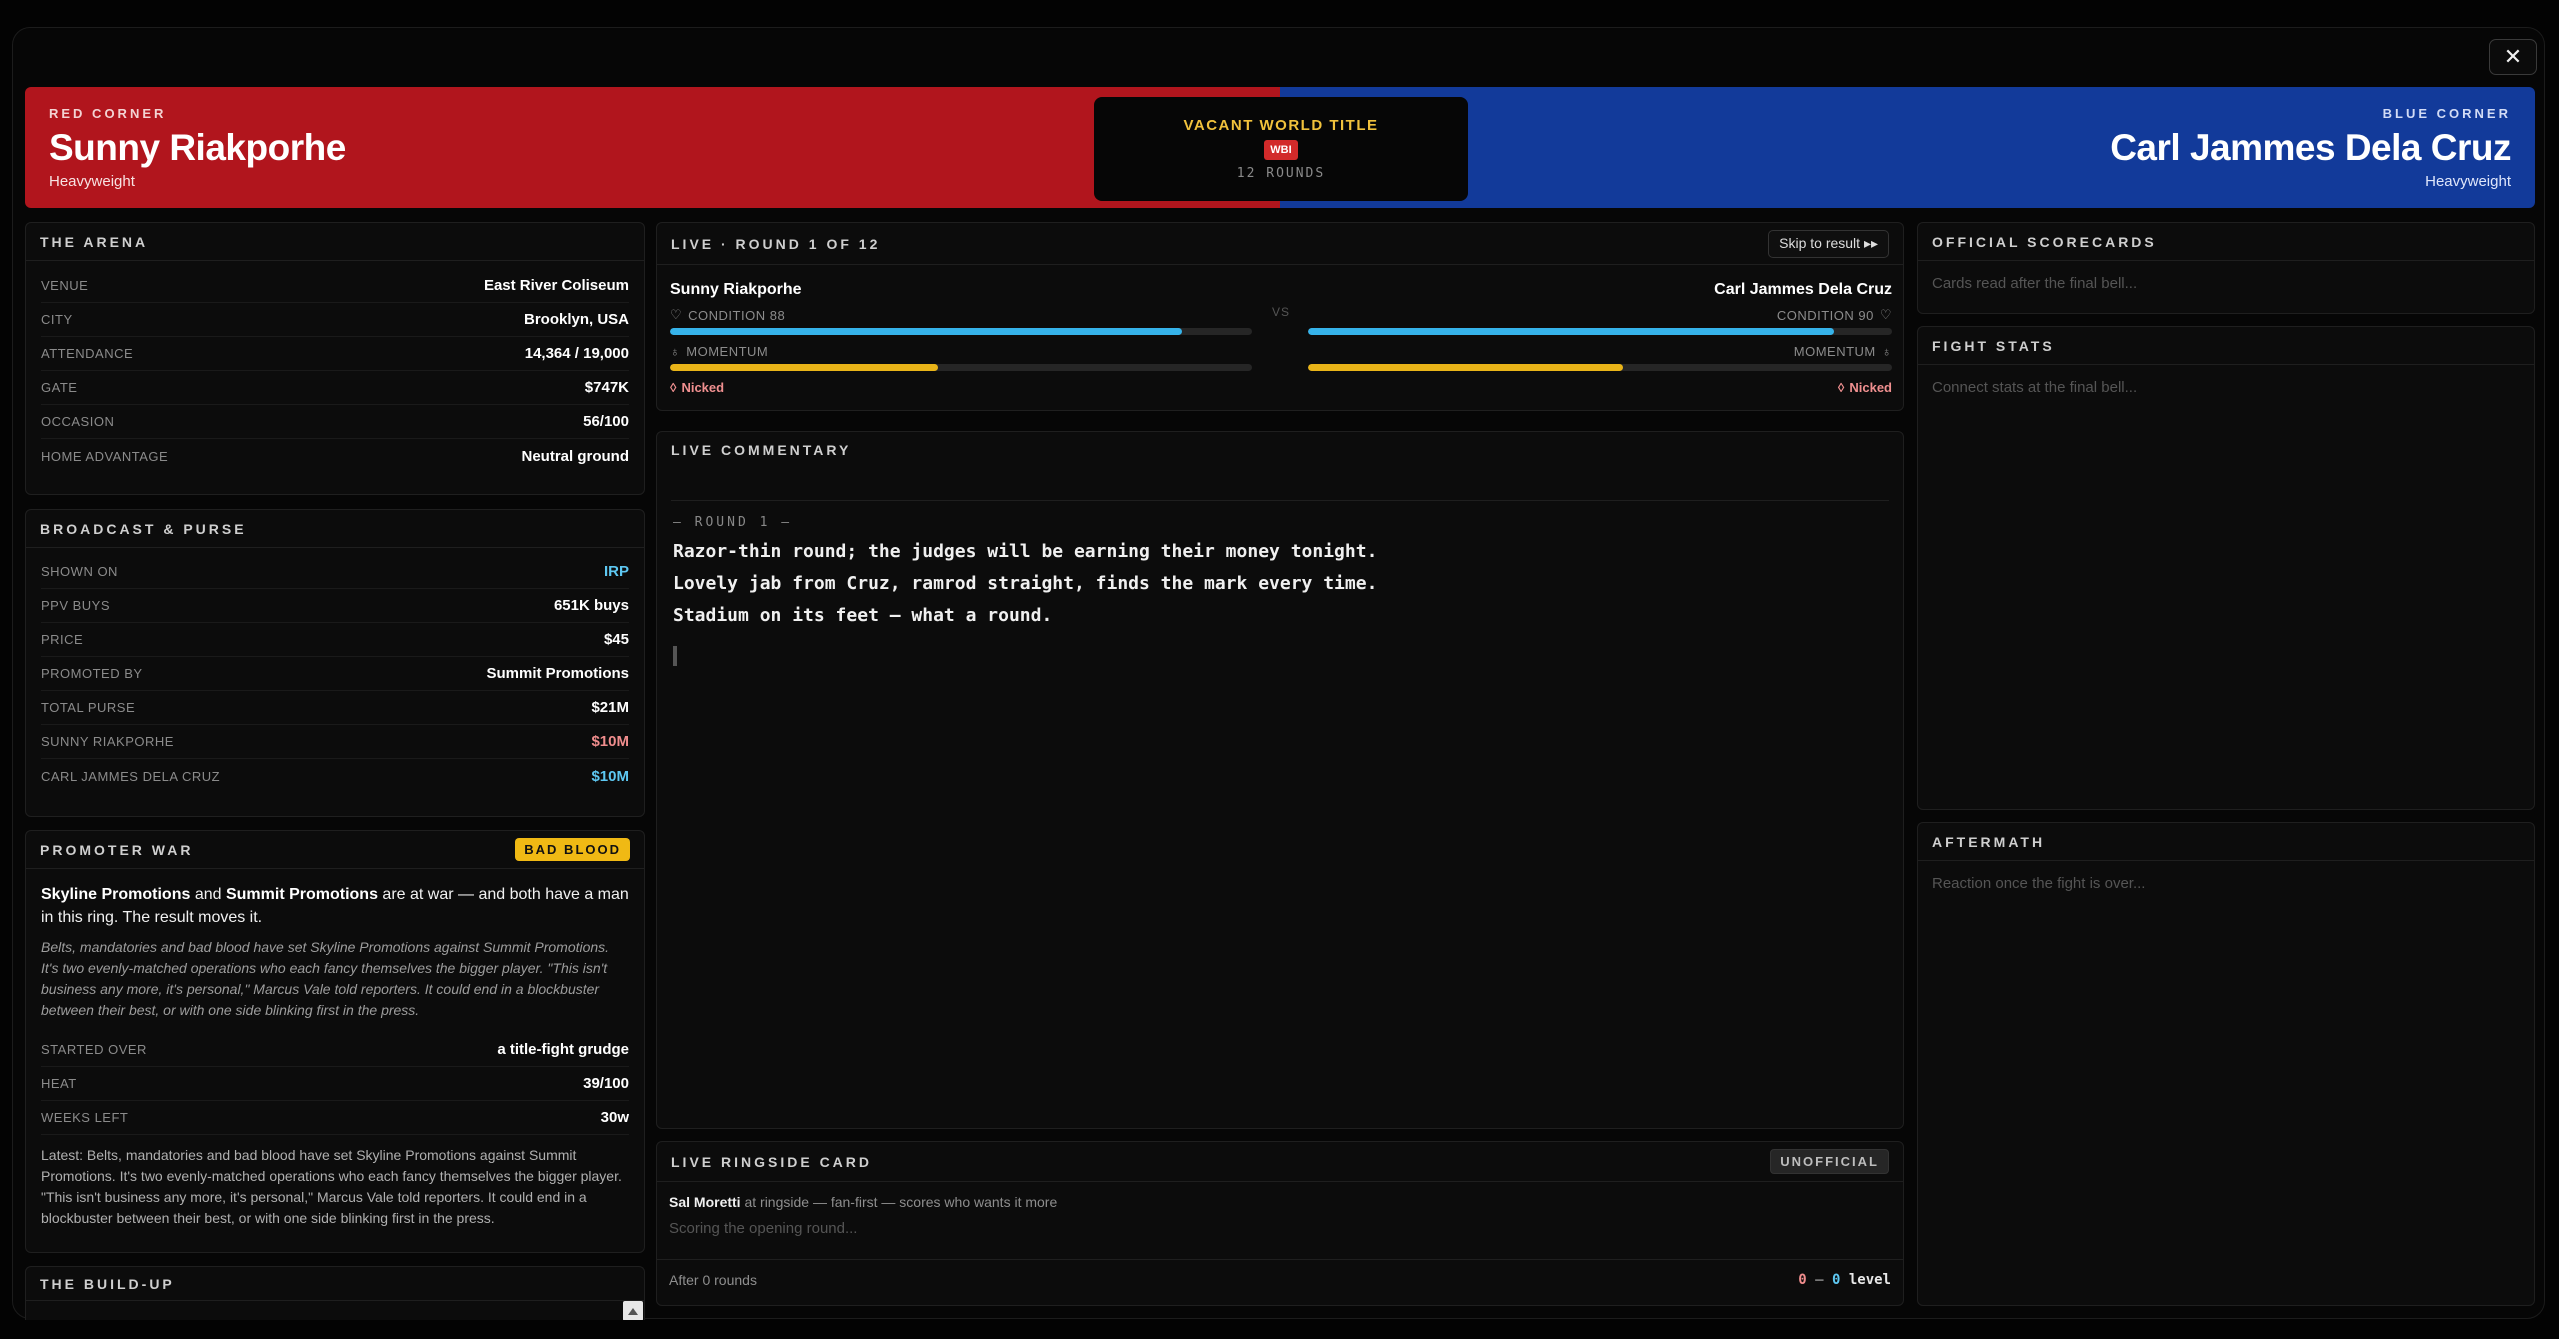  Describe the element at coordinates (335, 606) in the screenshot. I see `broadcast-row: PPV BUYS 651K buys` at that location.